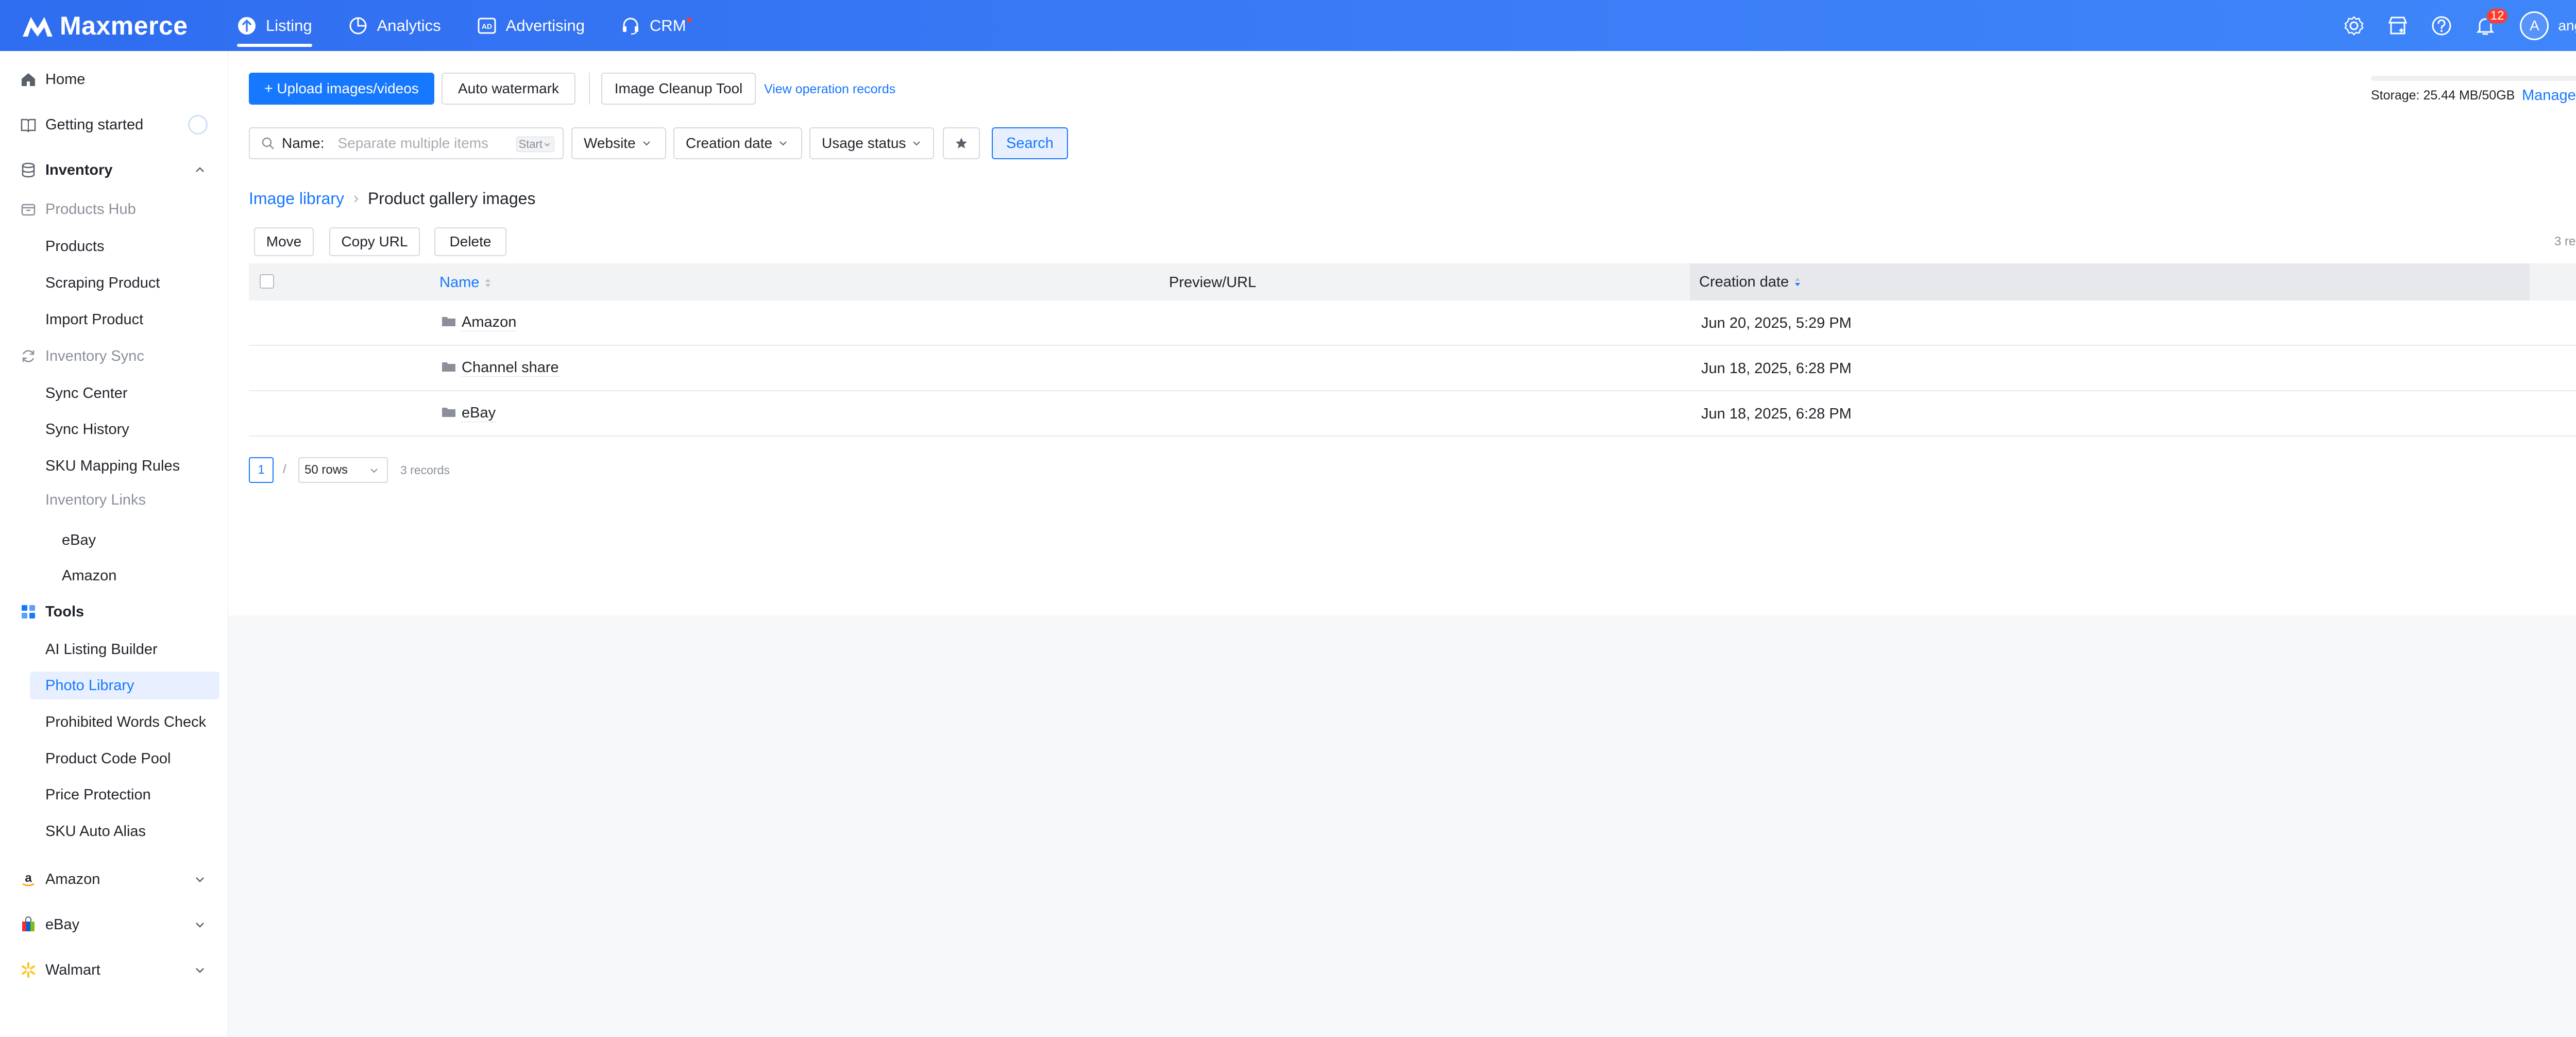 The image size is (2576, 1037). Describe the element at coordinates (2534, 25) in the screenshot. I see `avatar: A` at that location.